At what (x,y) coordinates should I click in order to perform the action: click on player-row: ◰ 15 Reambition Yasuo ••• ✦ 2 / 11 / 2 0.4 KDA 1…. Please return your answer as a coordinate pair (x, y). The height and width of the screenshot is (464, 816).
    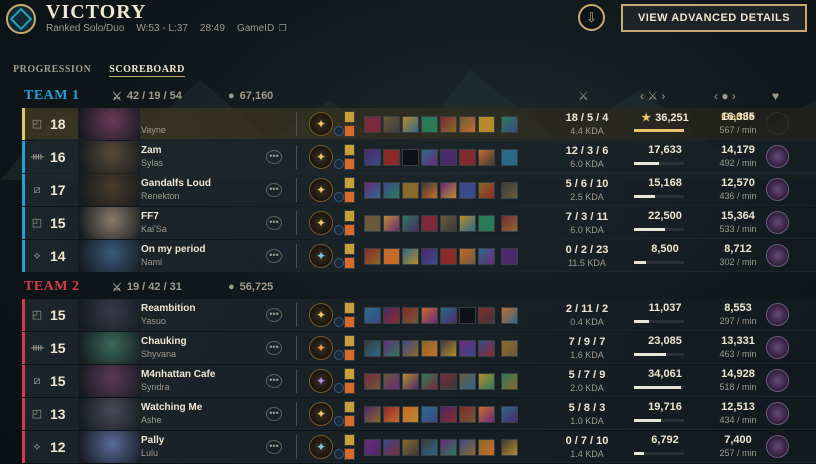
    Looking at the image, I should click on (419, 315).